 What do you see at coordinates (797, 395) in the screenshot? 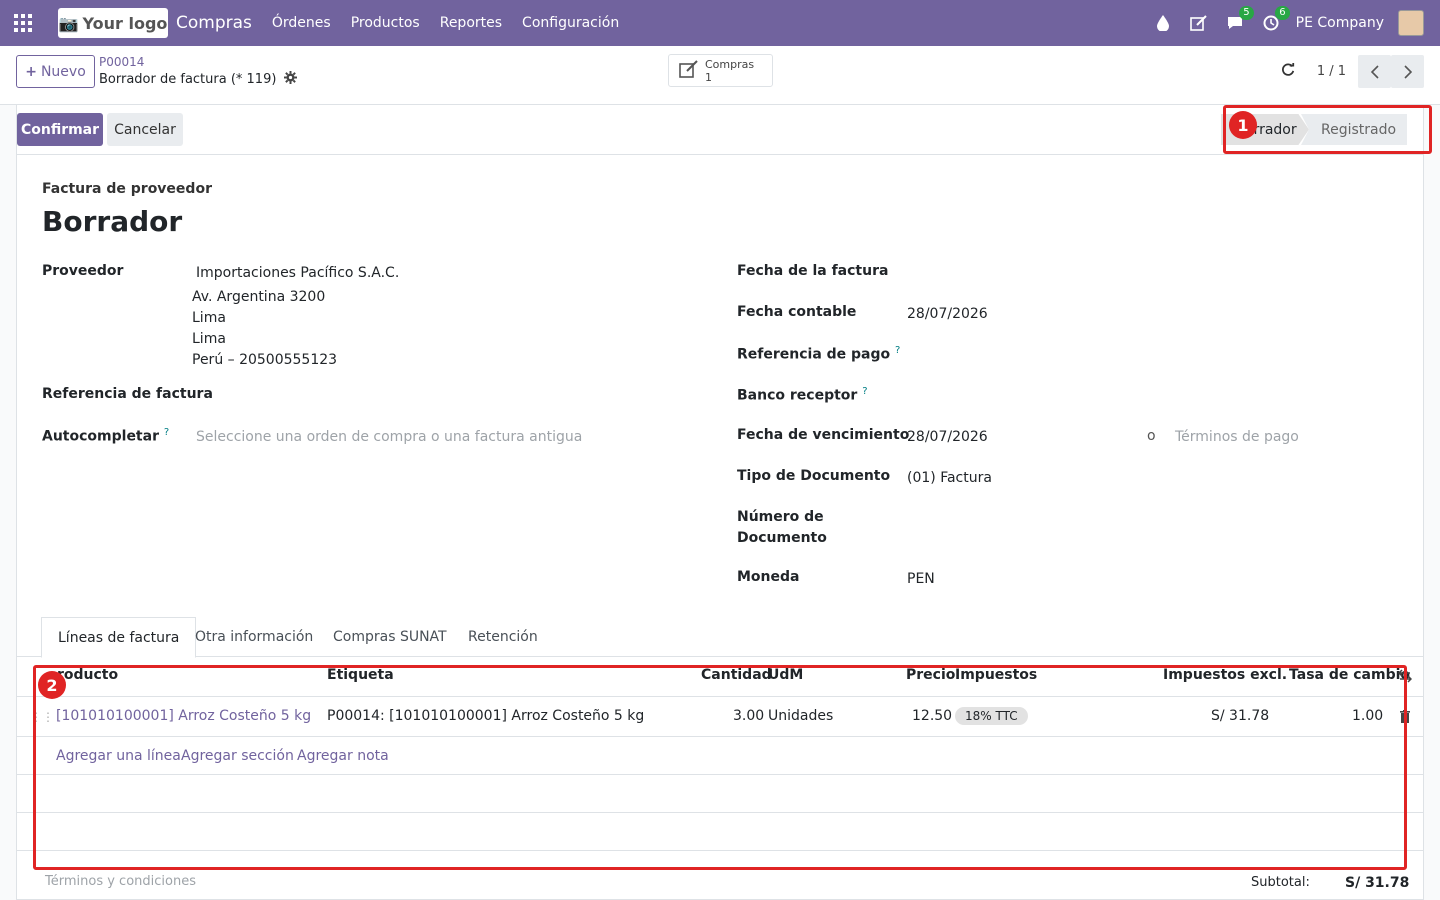
I see `bank-label-text: Banco receptor` at bounding box center [797, 395].